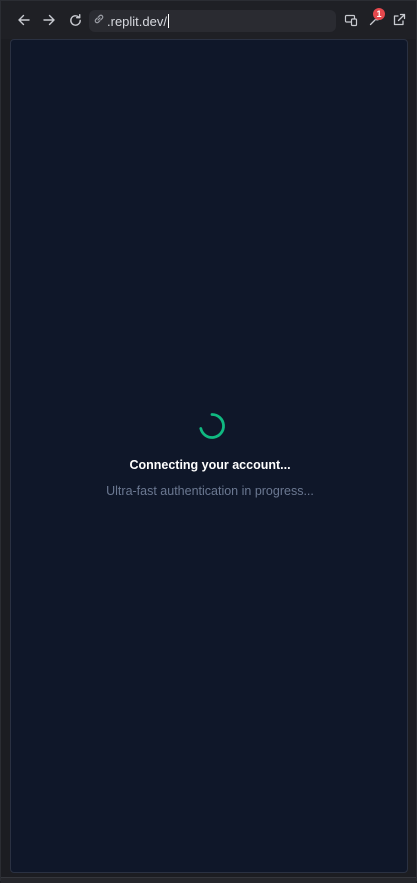 This screenshot has width=417, height=883. I want to click on spinner-icon, so click(212, 426).